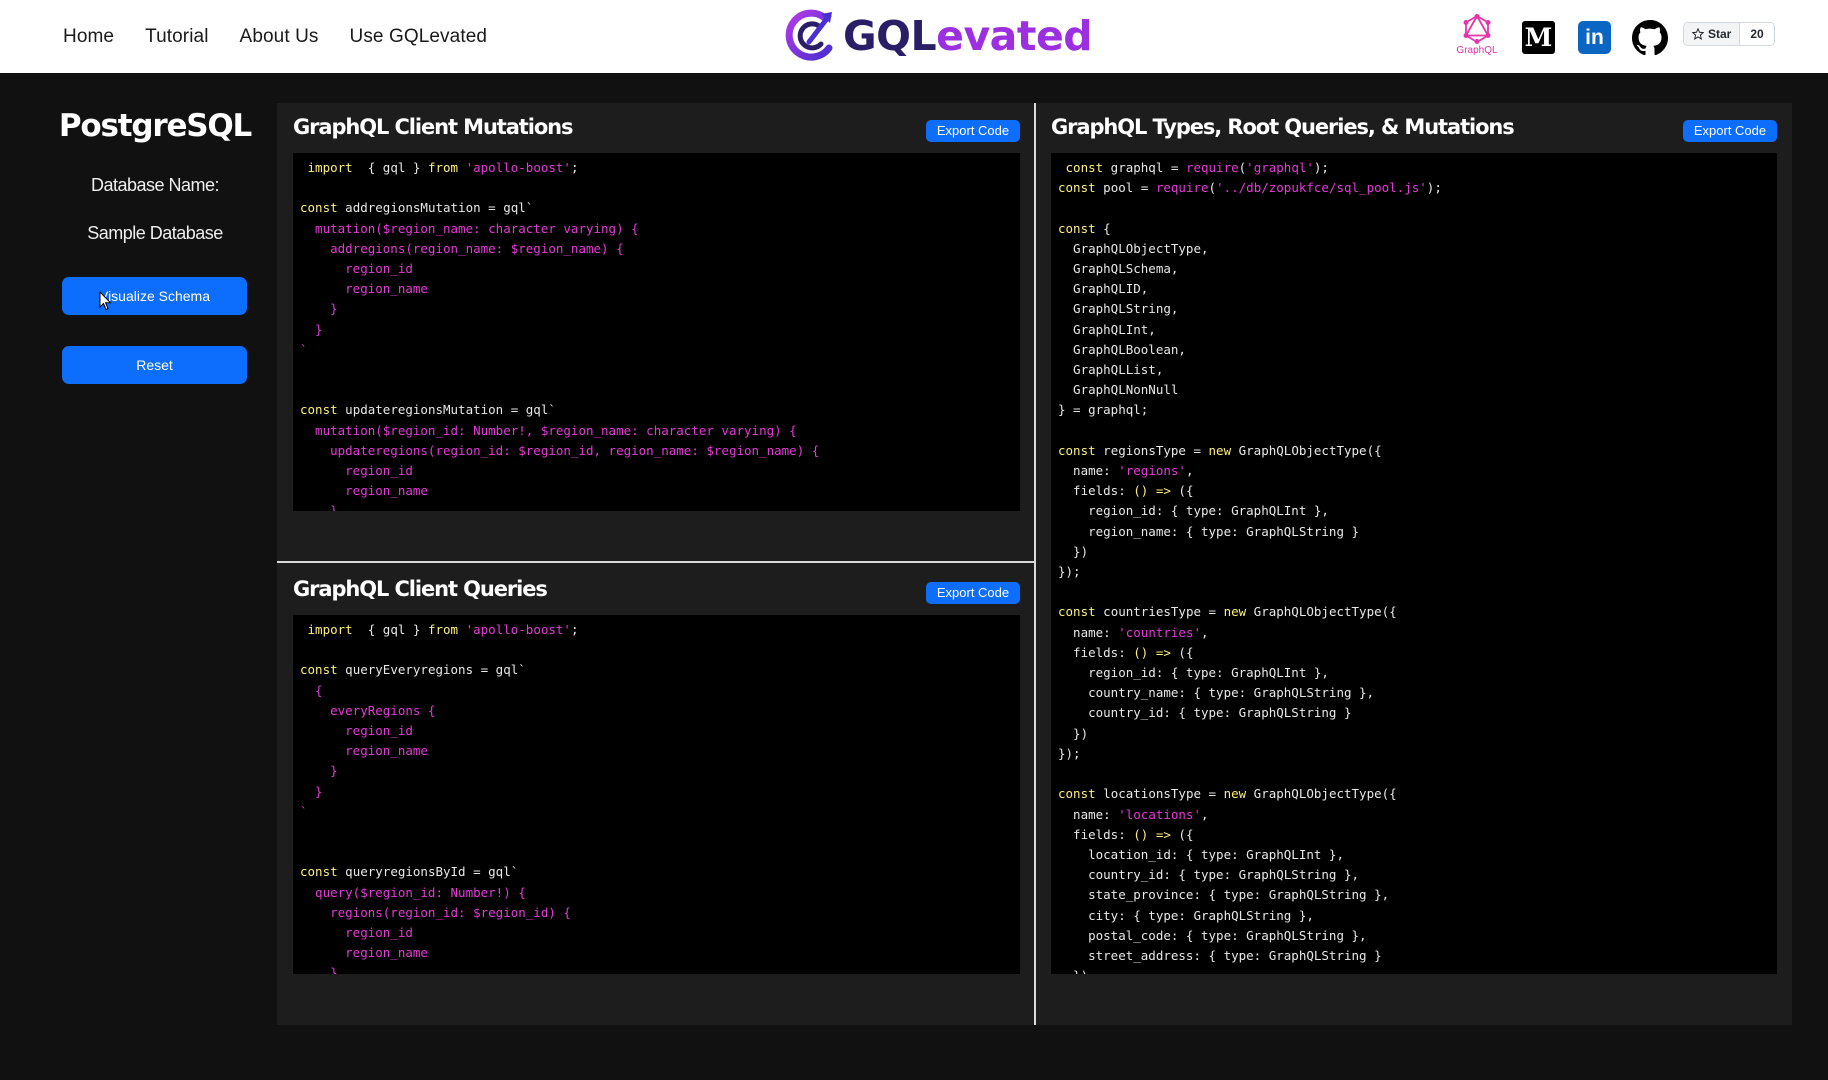 Image resolution: width=1828 pixels, height=1080 pixels. I want to click on panel-divider-horizontal, so click(655, 562).